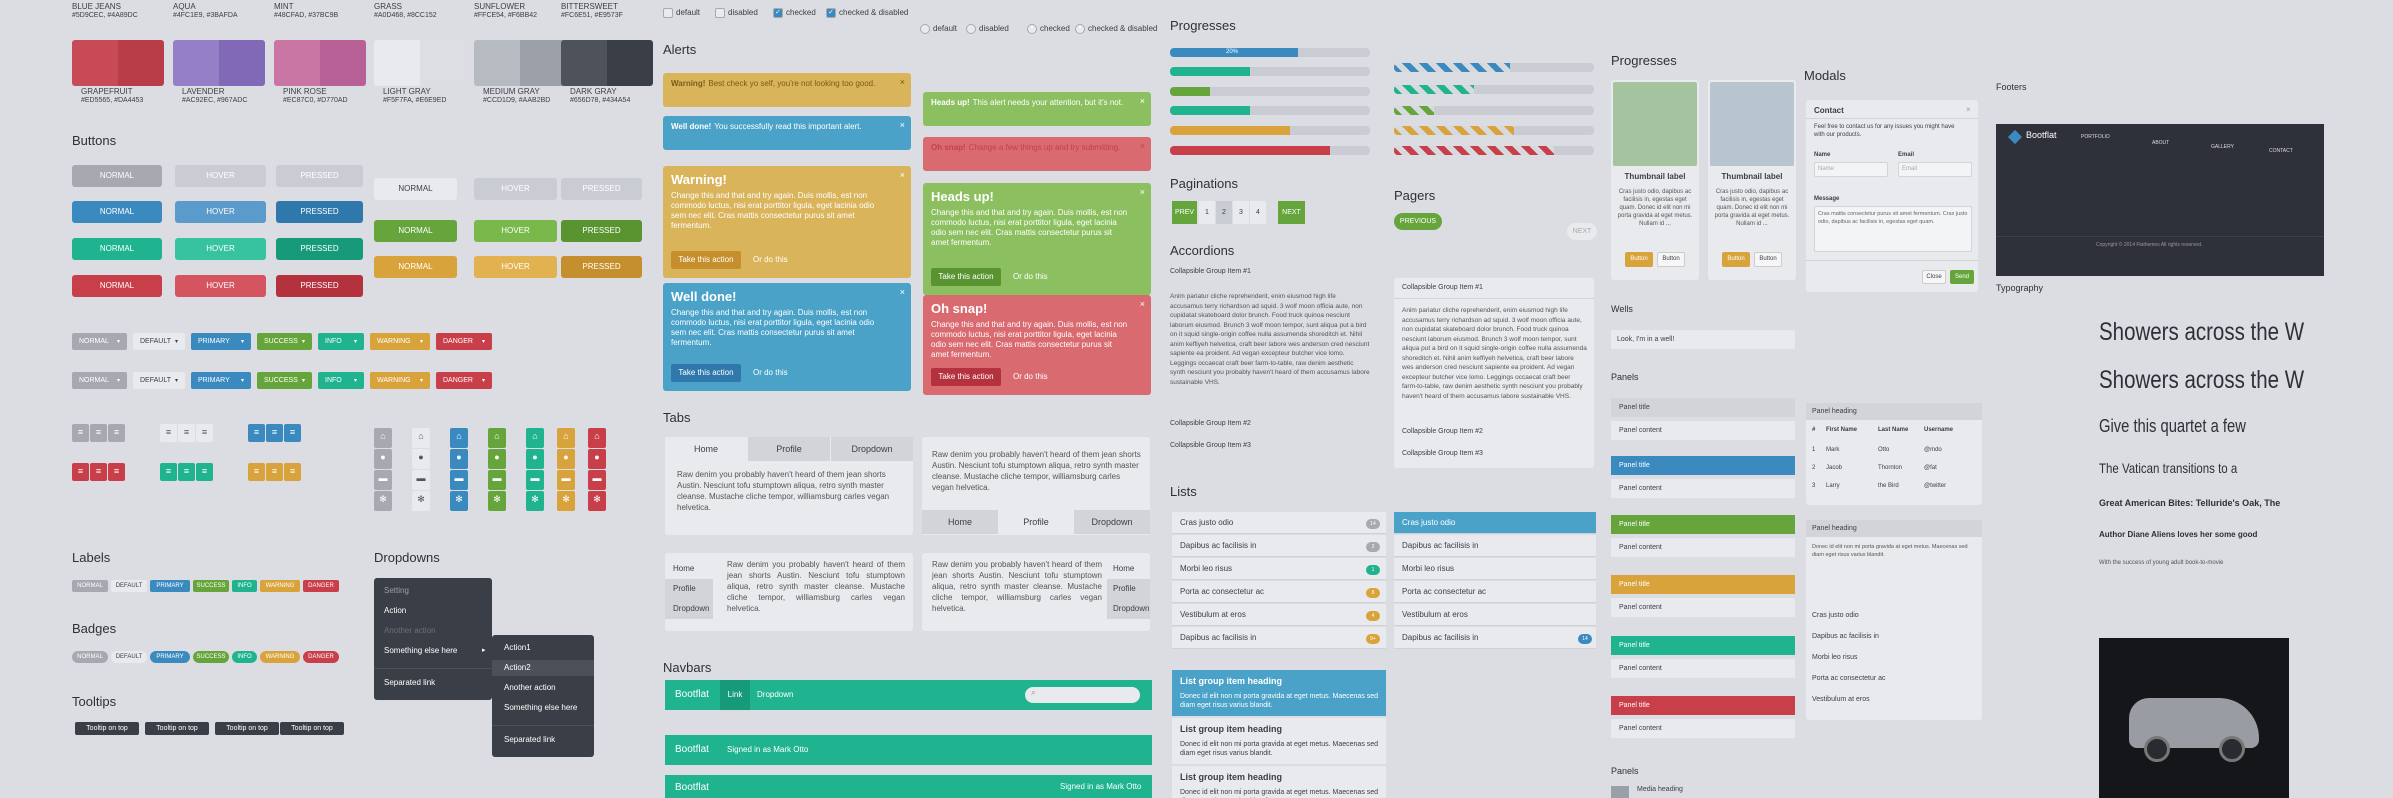 Image resolution: width=2393 pixels, height=798 pixels. I want to click on modal-email-input: Email, so click(1935, 169).